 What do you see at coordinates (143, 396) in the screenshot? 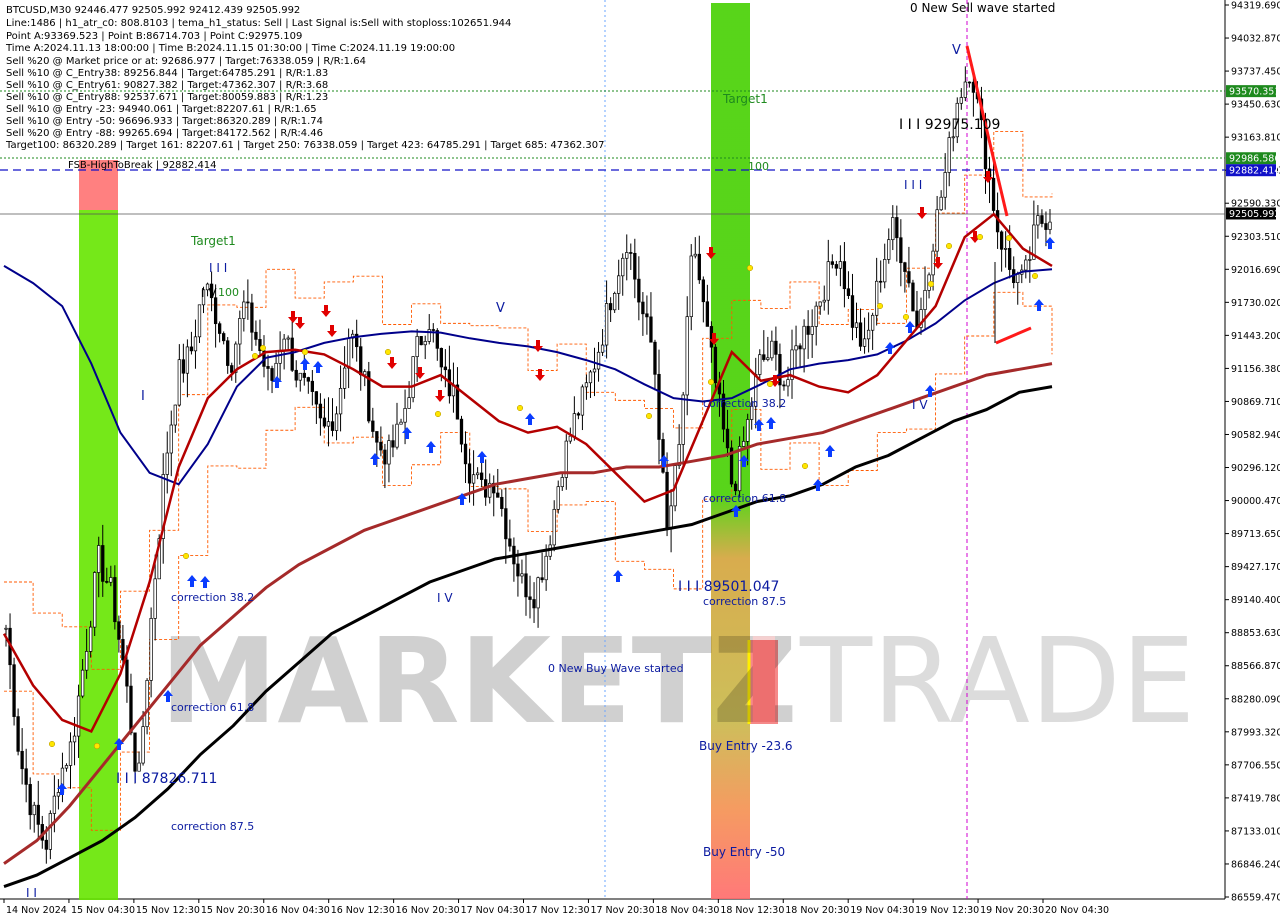
I see `wave-i-mark: I` at bounding box center [143, 396].